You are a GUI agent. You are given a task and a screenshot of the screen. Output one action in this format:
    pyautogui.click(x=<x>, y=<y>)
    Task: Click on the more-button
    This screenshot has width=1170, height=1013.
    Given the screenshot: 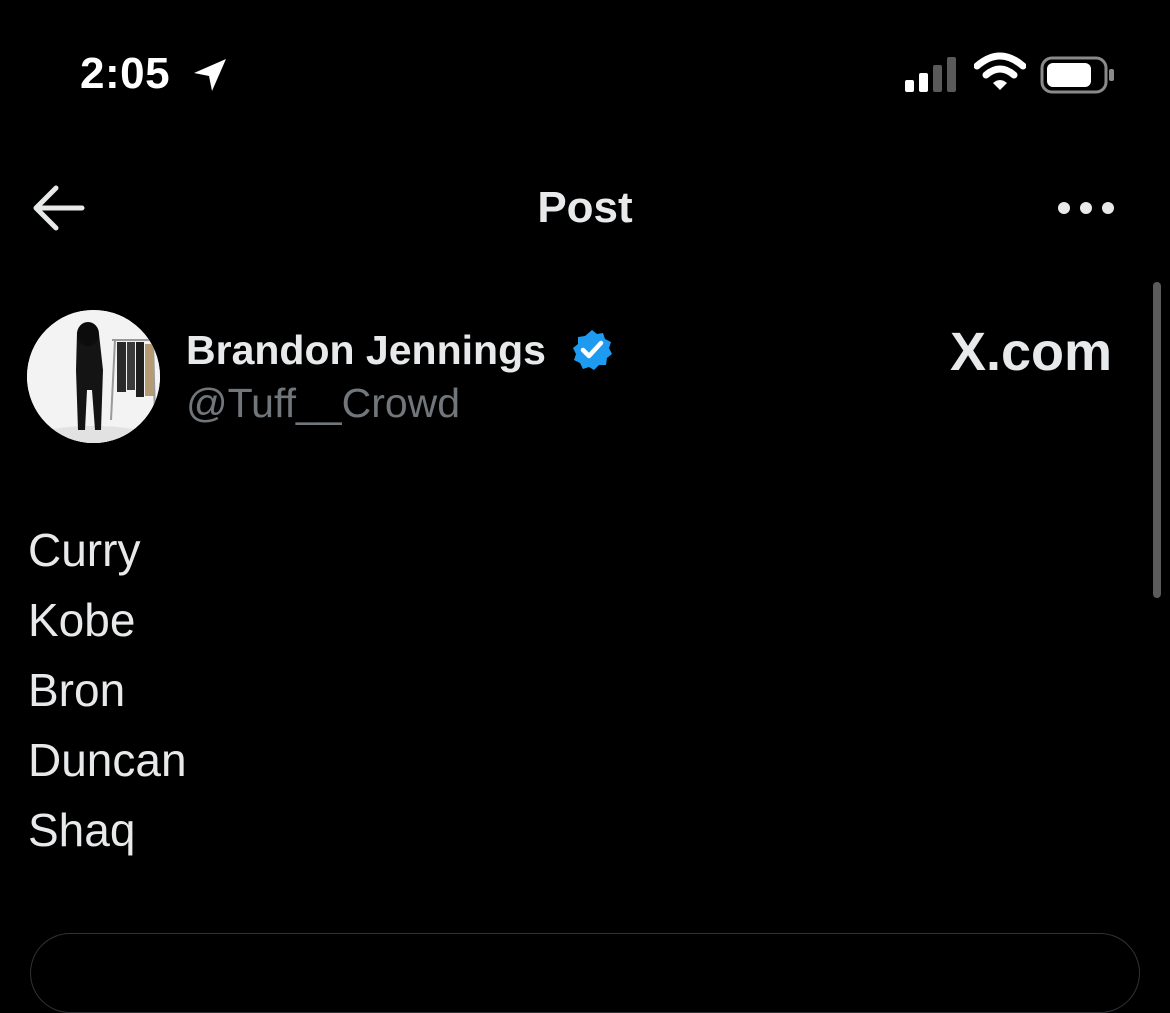 What is the action you would take?
    pyautogui.click(x=1088, y=208)
    